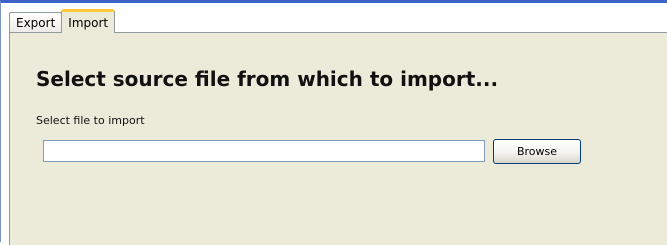 The height and width of the screenshot is (245, 667). I want to click on tab-strip: Export Import, so click(62, 21).